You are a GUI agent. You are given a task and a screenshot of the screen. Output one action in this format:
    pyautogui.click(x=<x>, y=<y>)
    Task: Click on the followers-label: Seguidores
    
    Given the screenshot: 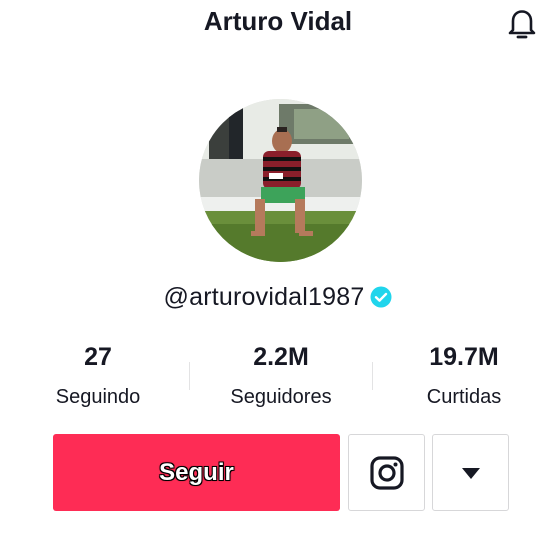 What is the action you would take?
    pyautogui.click(x=281, y=397)
    